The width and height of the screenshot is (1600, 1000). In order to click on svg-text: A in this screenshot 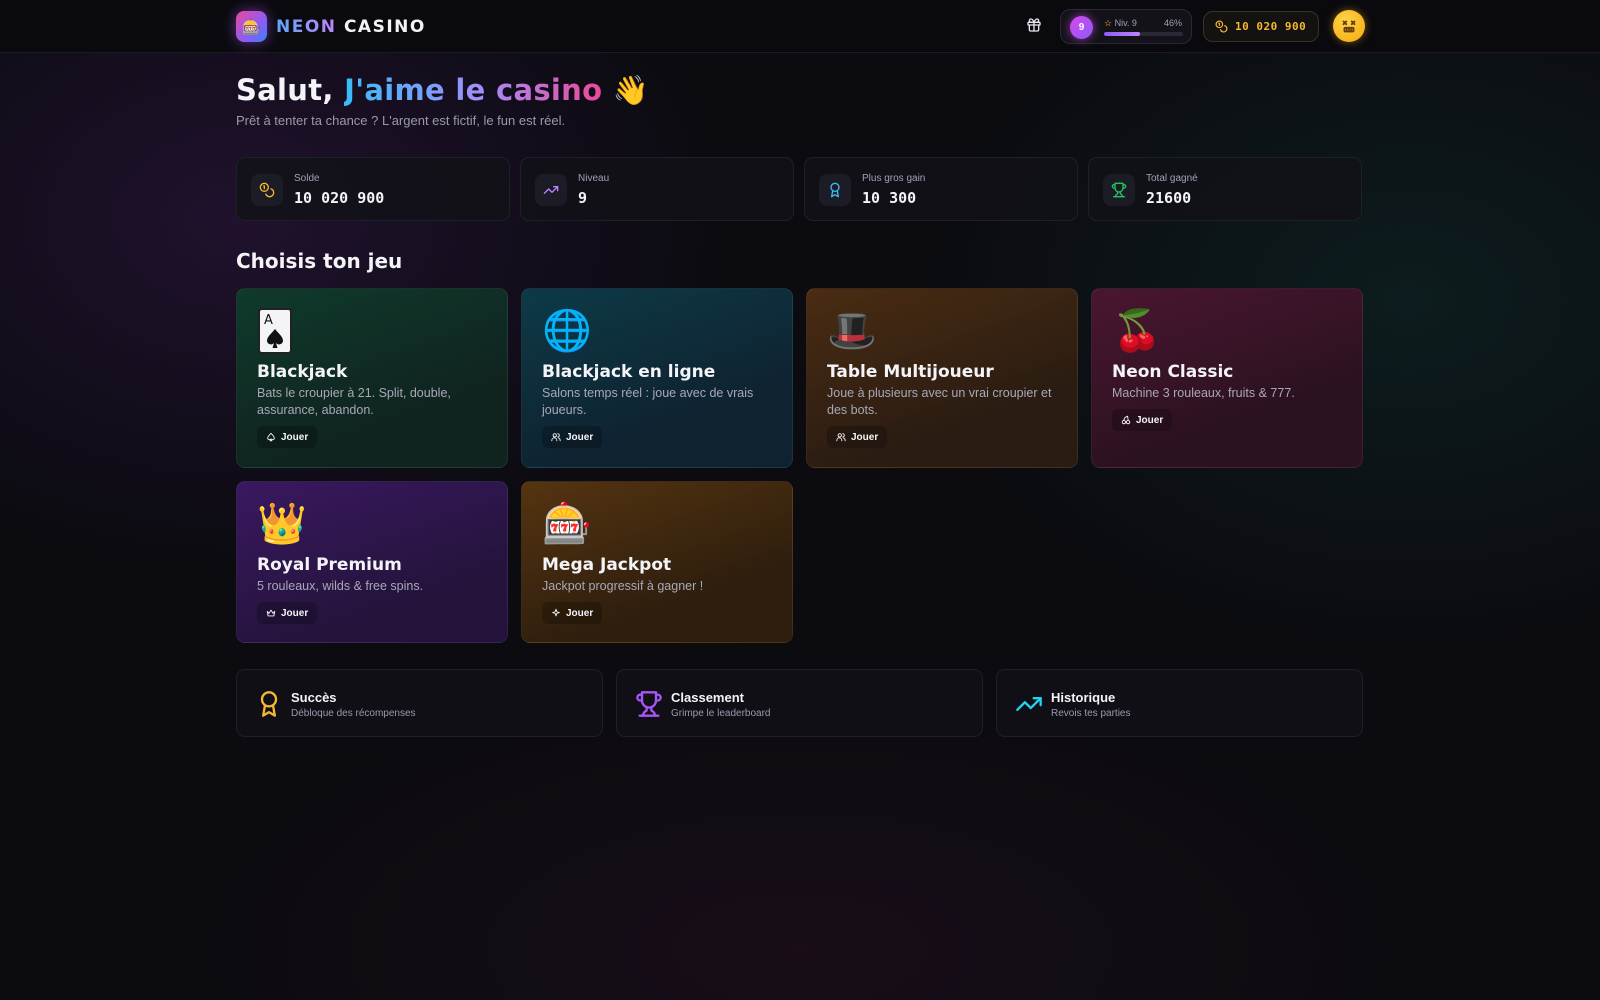, I will do `click(268, 320)`.